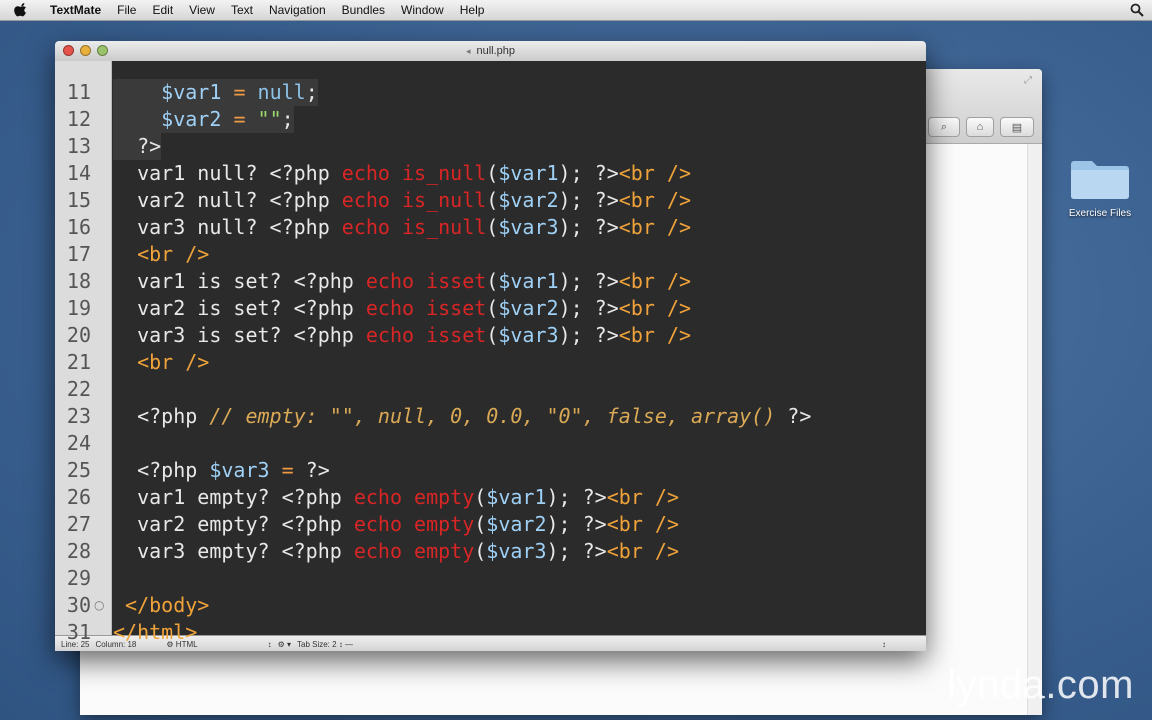  Describe the element at coordinates (78, 443) in the screenshot. I see `line-number: 24` at that location.